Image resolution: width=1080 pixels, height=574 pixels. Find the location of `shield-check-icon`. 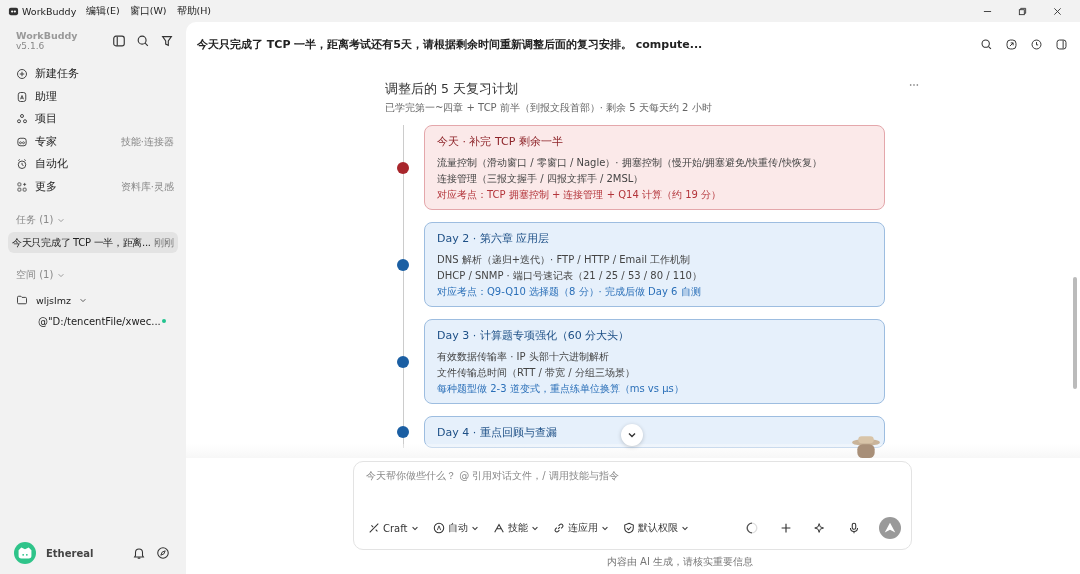

shield-check-icon is located at coordinates (628, 528).